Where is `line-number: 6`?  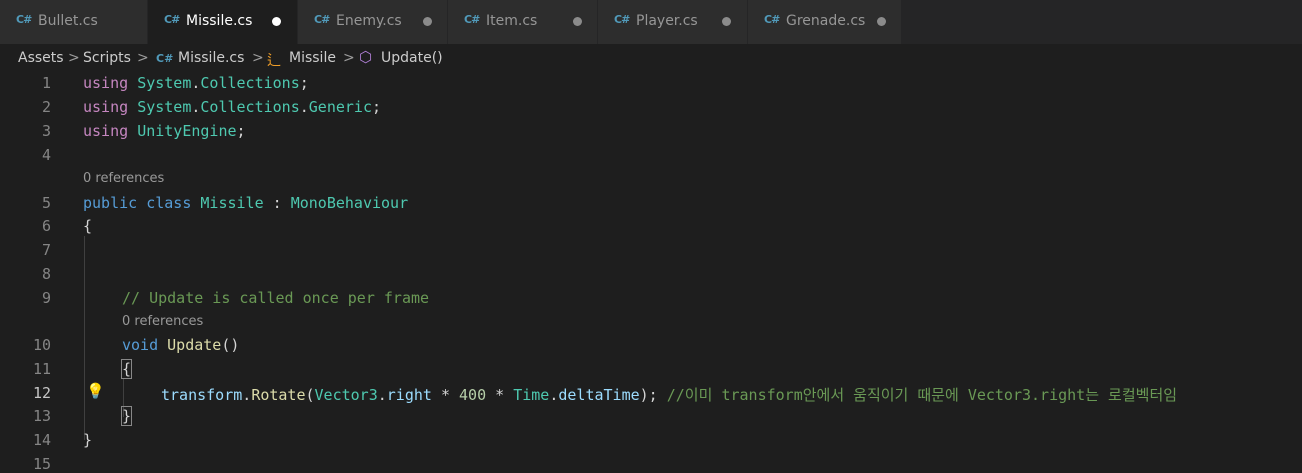
line-number: 6 is located at coordinates (46, 226).